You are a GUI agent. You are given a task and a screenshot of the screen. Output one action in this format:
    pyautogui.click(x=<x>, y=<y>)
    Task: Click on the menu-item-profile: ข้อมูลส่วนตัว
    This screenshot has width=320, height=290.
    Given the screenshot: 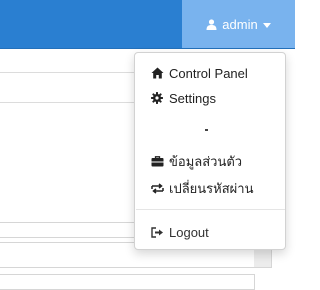 What is the action you would take?
    pyautogui.click(x=210, y=161)
    